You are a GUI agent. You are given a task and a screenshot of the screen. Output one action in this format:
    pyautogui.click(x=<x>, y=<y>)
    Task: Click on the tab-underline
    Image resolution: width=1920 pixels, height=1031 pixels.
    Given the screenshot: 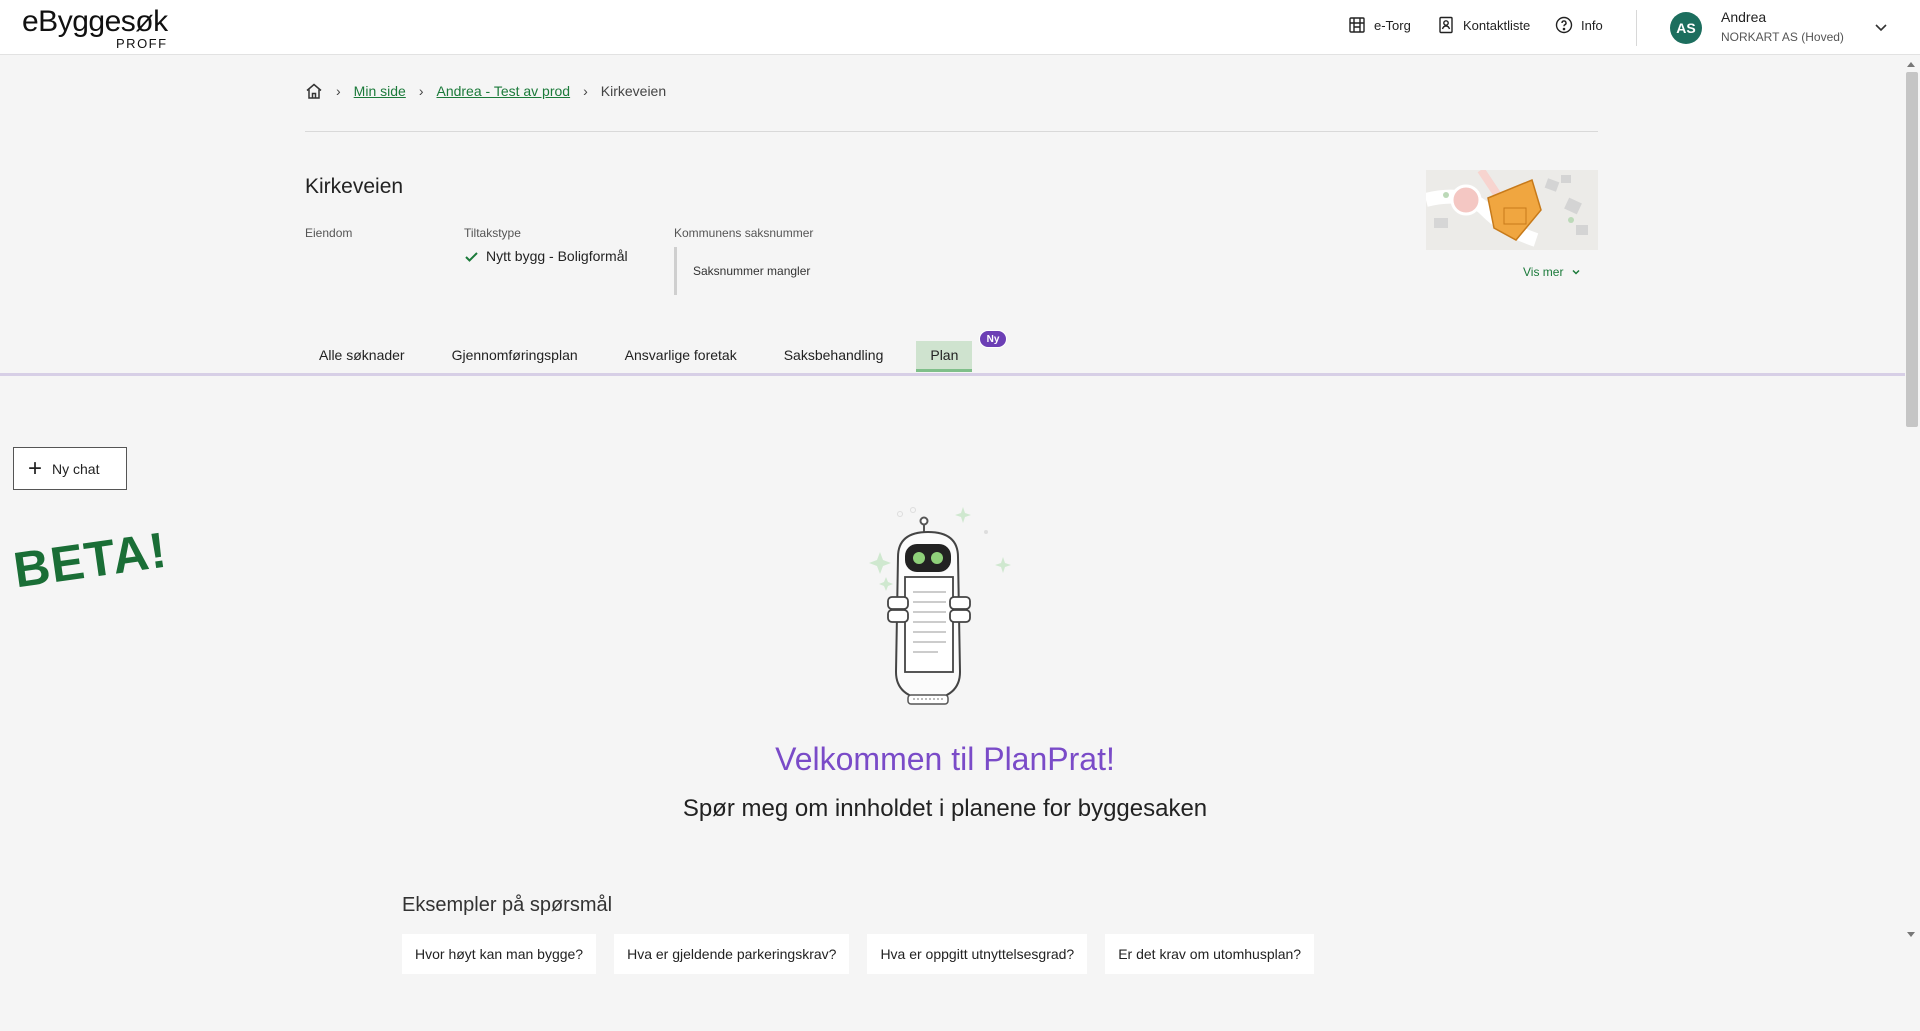 What is the action you would take?
    pyautogui.click(x=952, y=374)
    